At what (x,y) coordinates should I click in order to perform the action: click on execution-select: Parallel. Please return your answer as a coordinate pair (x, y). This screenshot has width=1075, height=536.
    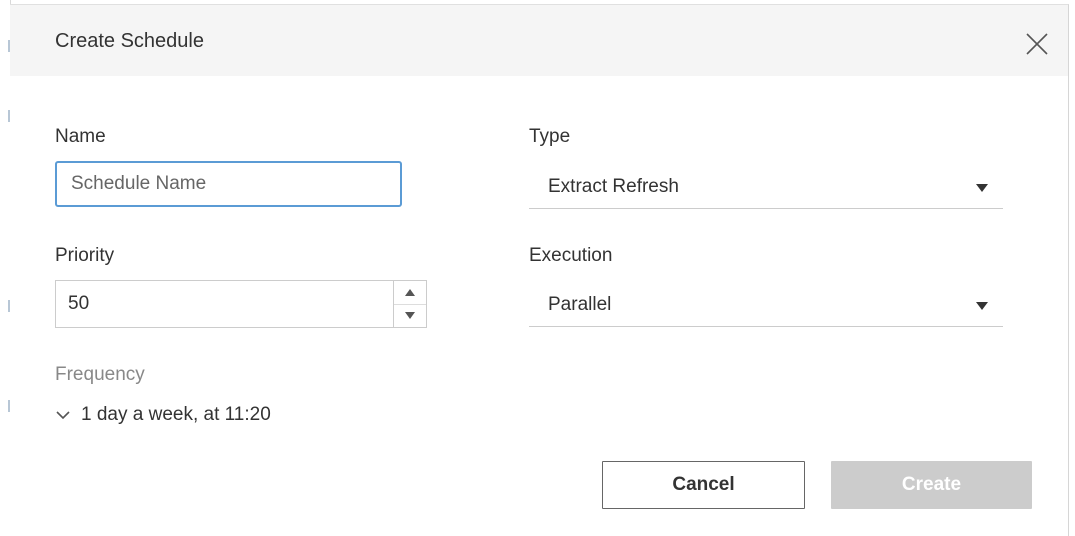
    Looking at the image, I should click on (766, 305).